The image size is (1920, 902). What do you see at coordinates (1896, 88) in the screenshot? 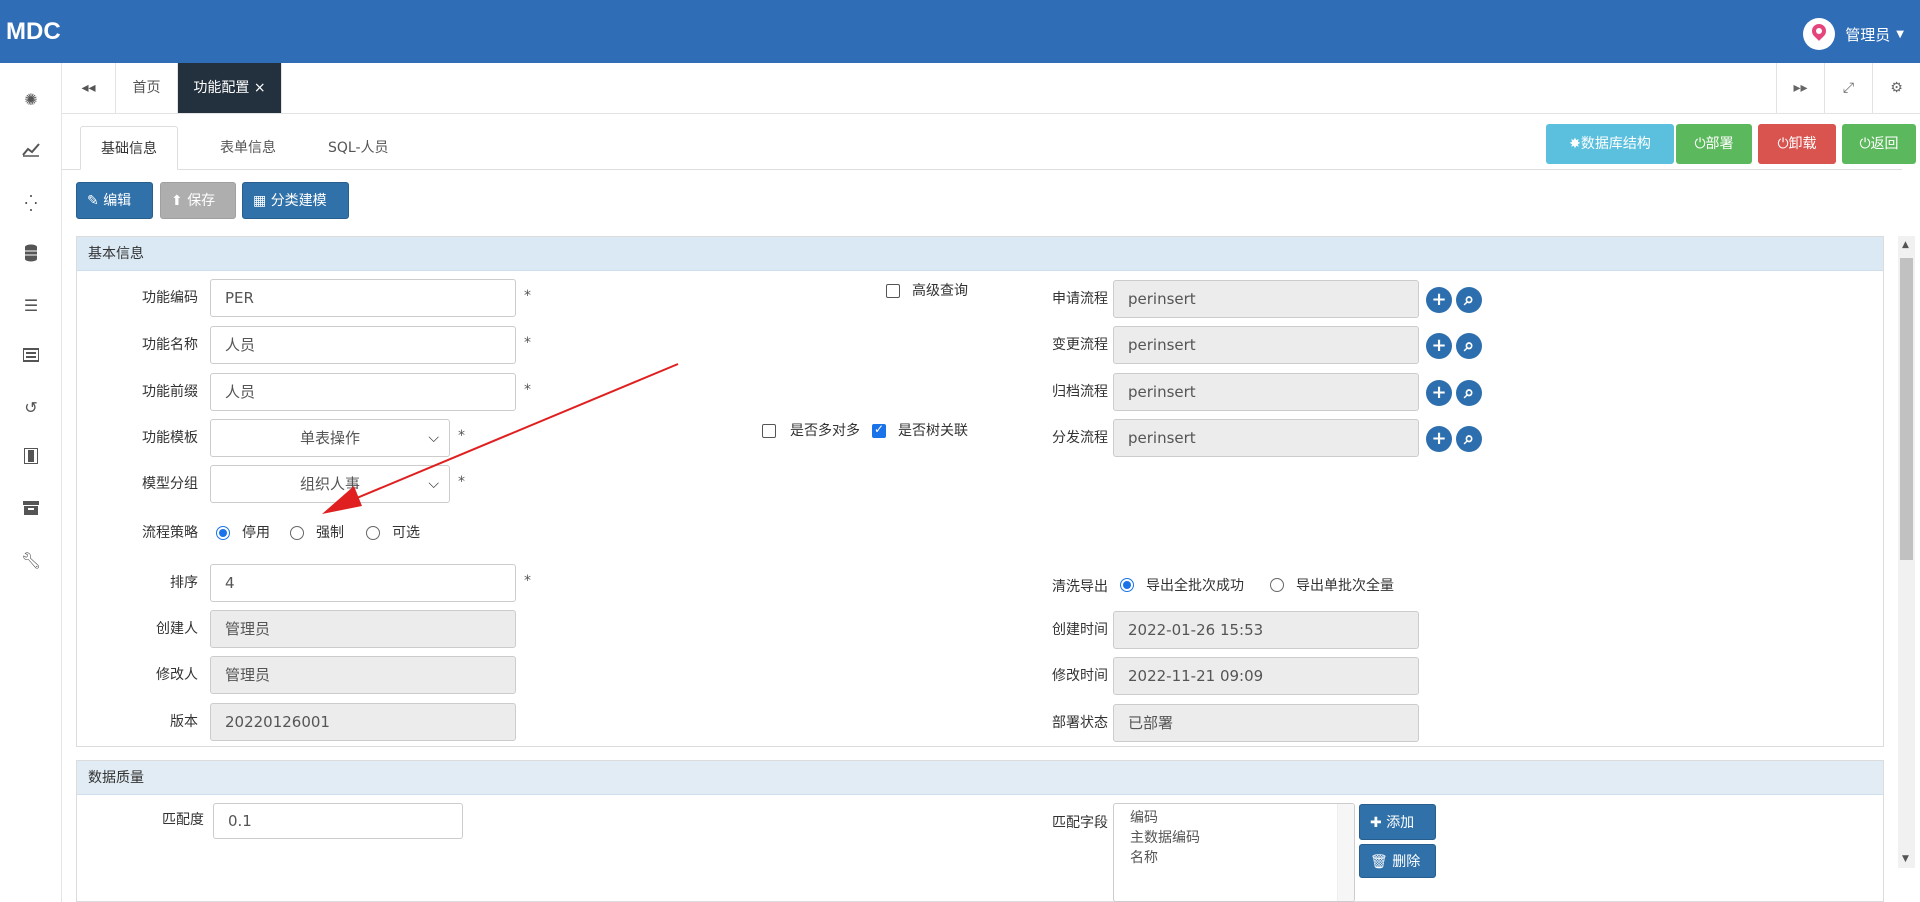
I see `gear-icon: ⚙` at bounding box center [1896, 88].